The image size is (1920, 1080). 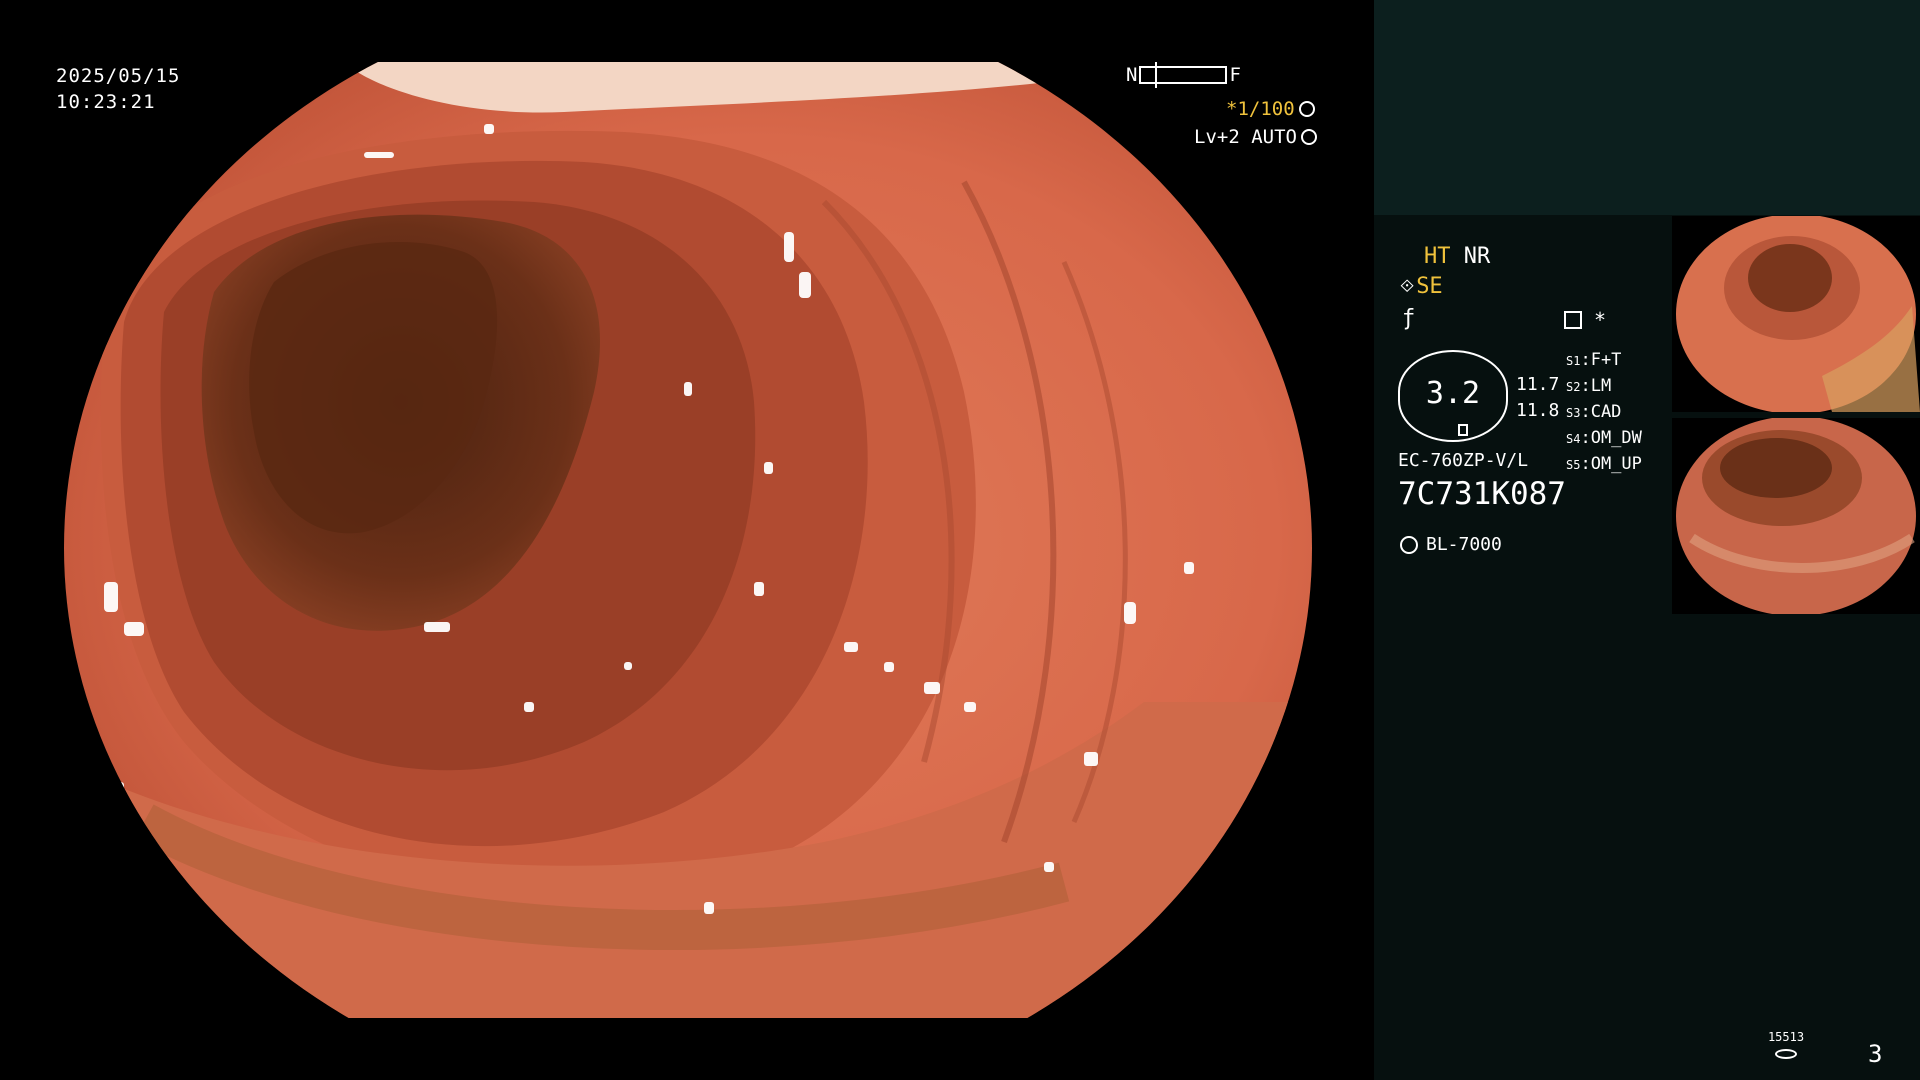 I want to click on near-far-indicator: N F, so click(x=1183, y=75).